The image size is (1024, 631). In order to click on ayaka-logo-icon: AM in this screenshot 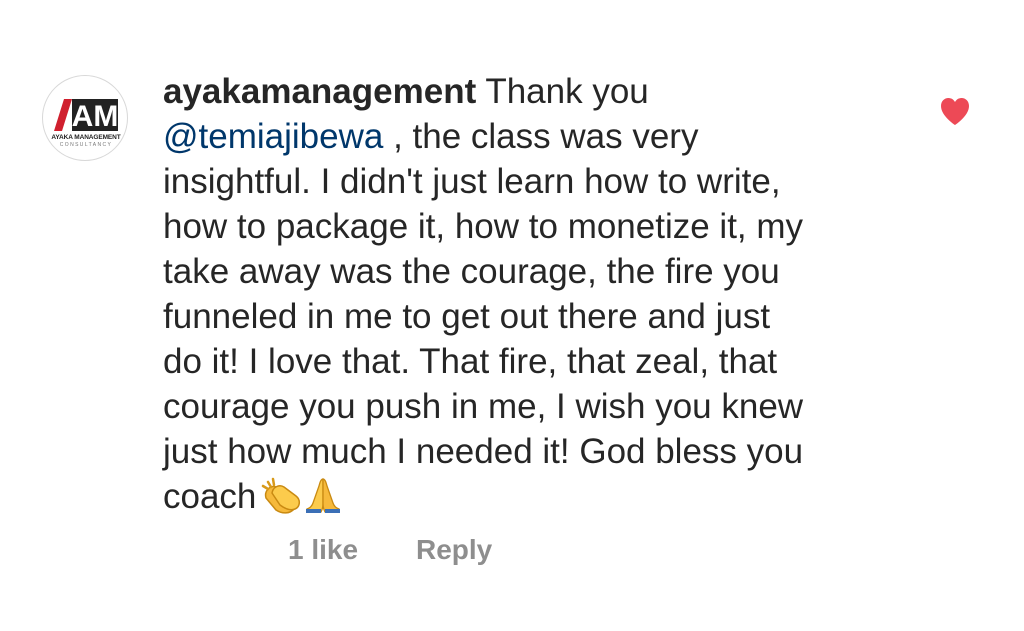, I will do `click(86, 116)`.